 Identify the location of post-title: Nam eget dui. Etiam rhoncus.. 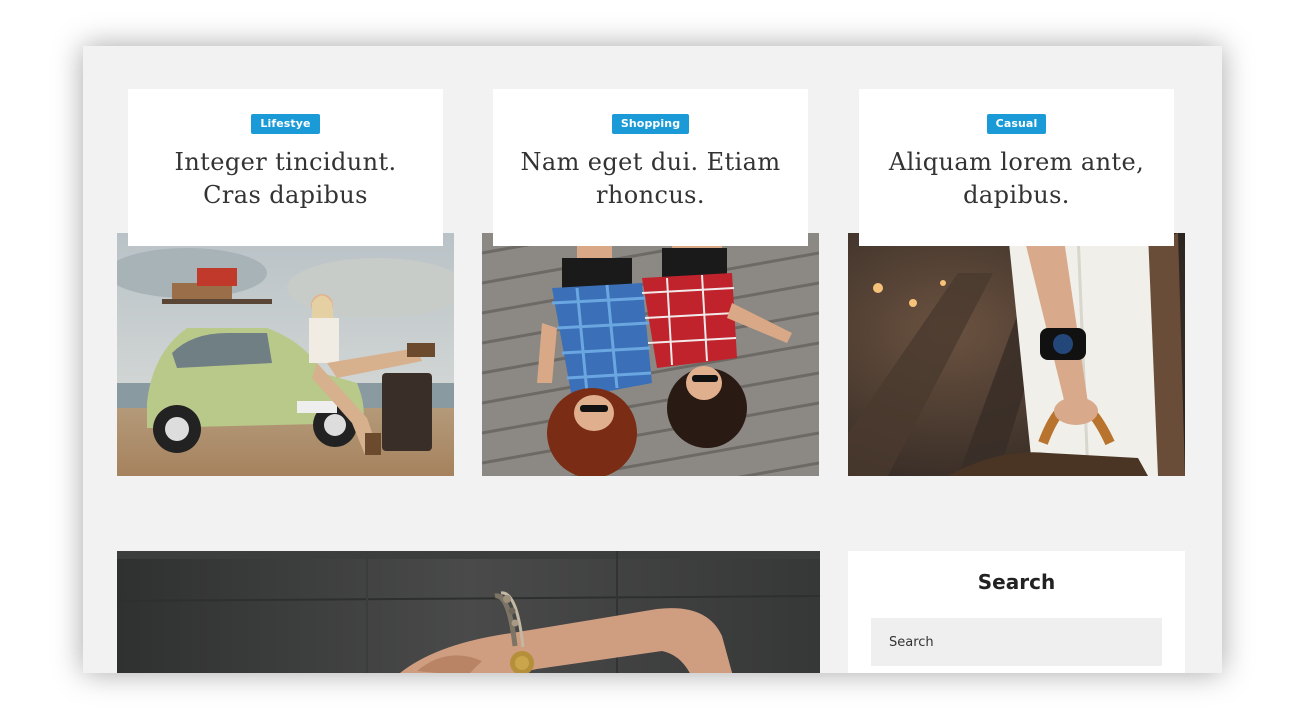
(650, 179).